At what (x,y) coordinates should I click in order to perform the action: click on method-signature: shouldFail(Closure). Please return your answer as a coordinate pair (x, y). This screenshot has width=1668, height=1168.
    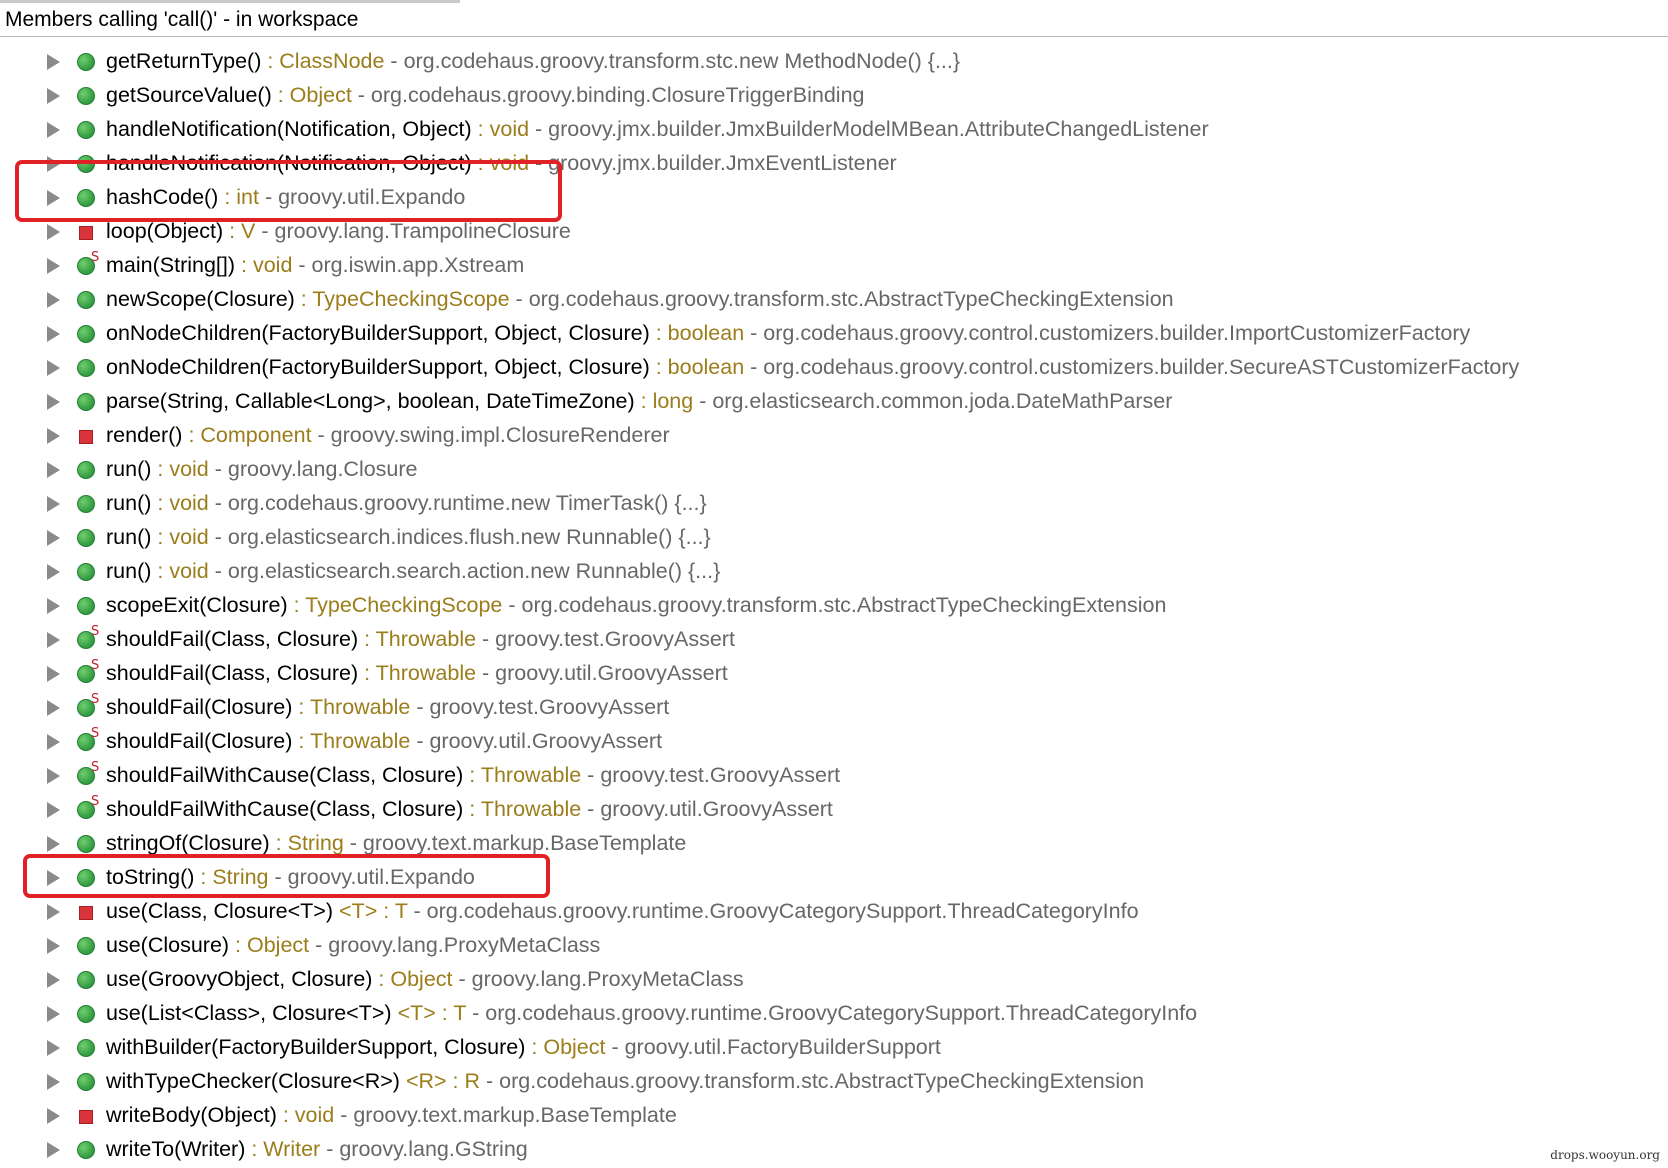
    Looking at the image, I should click on (199, 707).